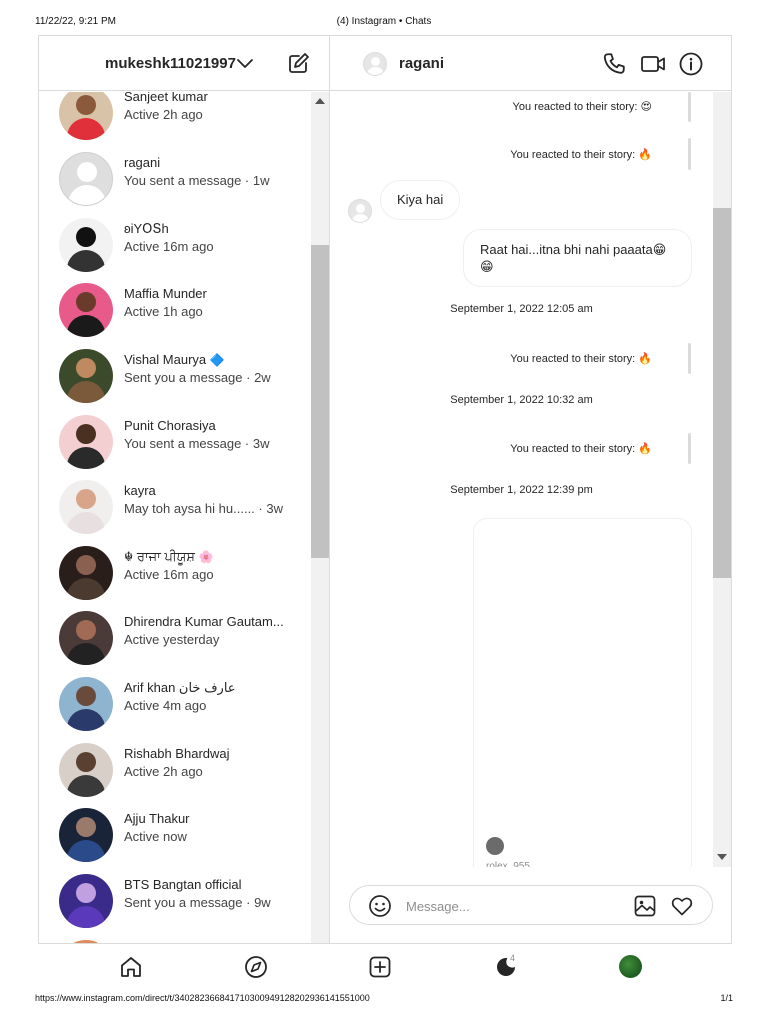  I want to click on profile-avatar, so click(630, 966).